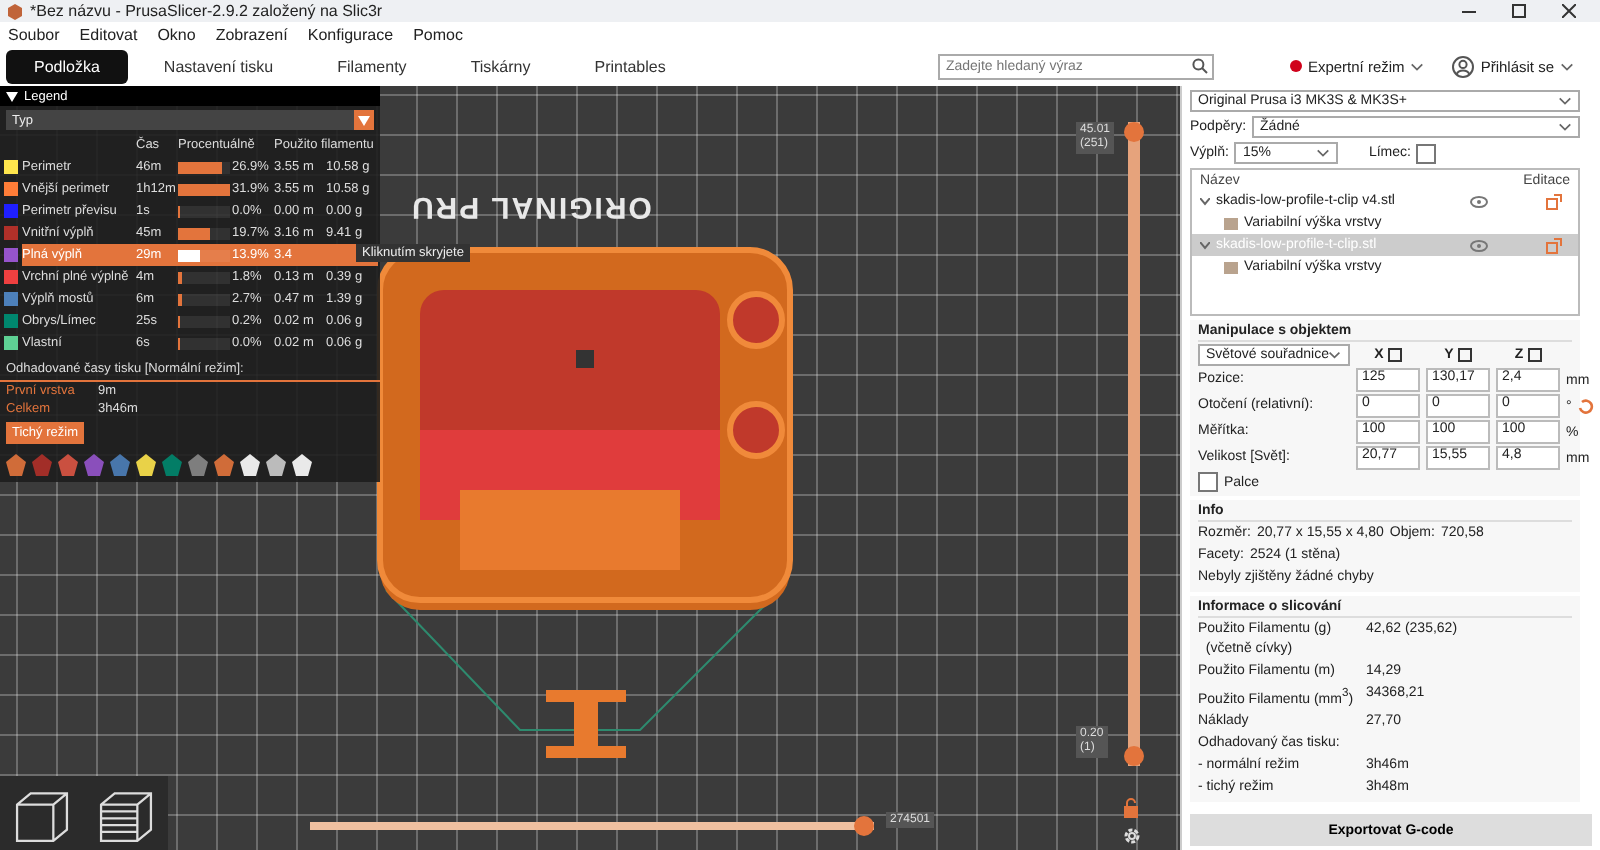 This screenshot has width=1600, height=850. What do you see at coordinates (176, 34) in the screenshot?
I see `menu-item: Okno` at bounding box center [176, 34].